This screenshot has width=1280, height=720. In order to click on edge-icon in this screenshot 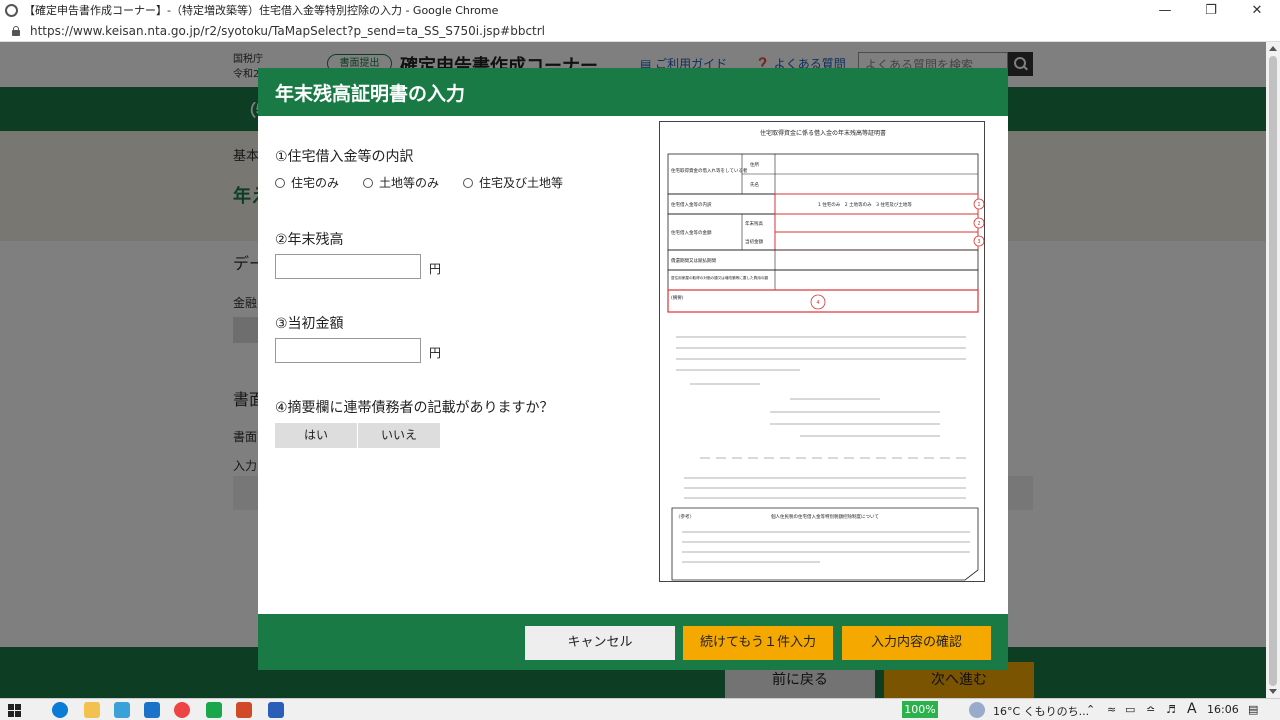, I will do `click(60, 710)`.